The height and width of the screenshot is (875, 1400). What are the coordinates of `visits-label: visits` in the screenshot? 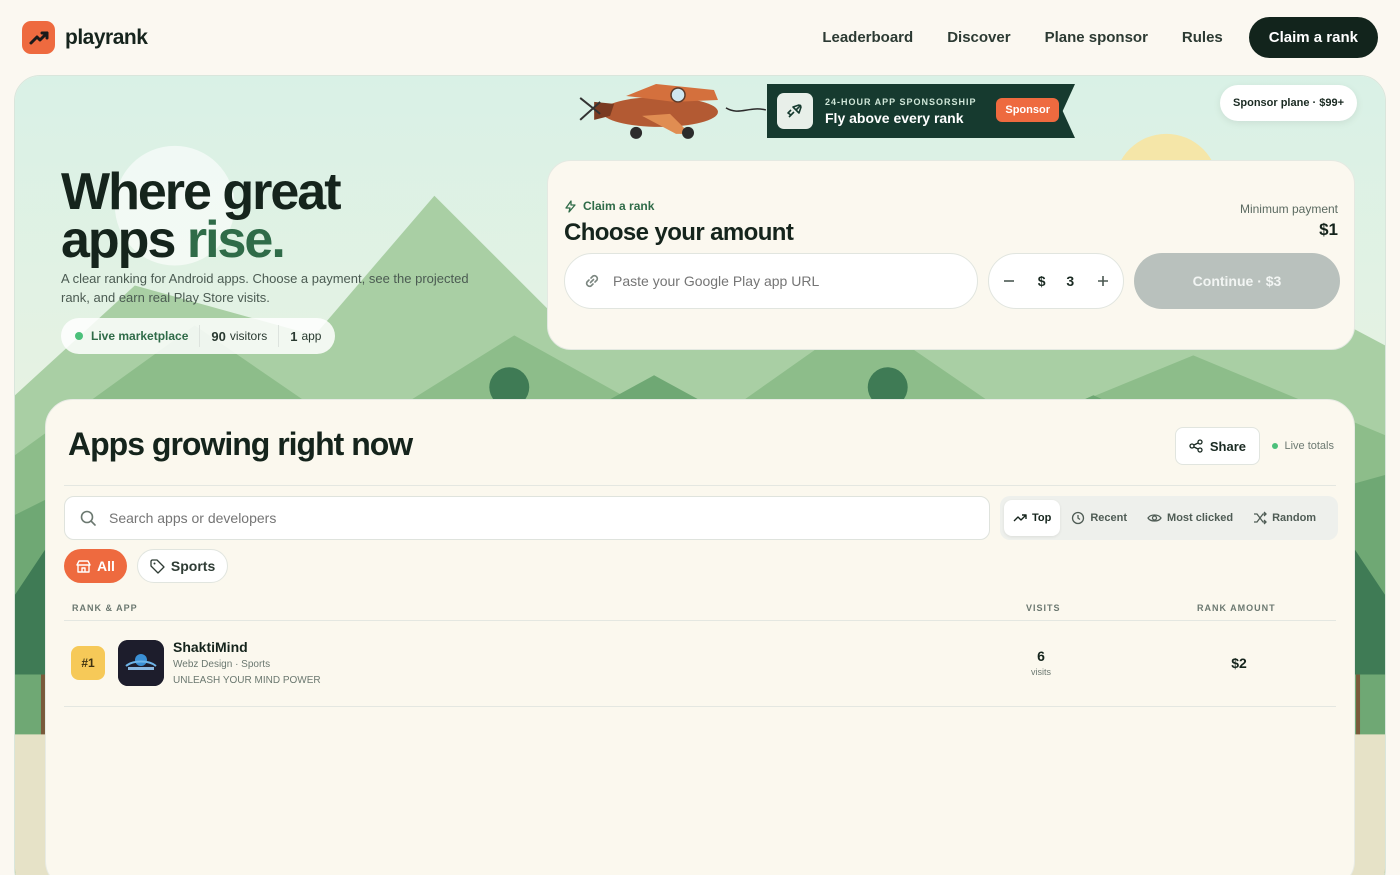 It's located at (1041, 672).